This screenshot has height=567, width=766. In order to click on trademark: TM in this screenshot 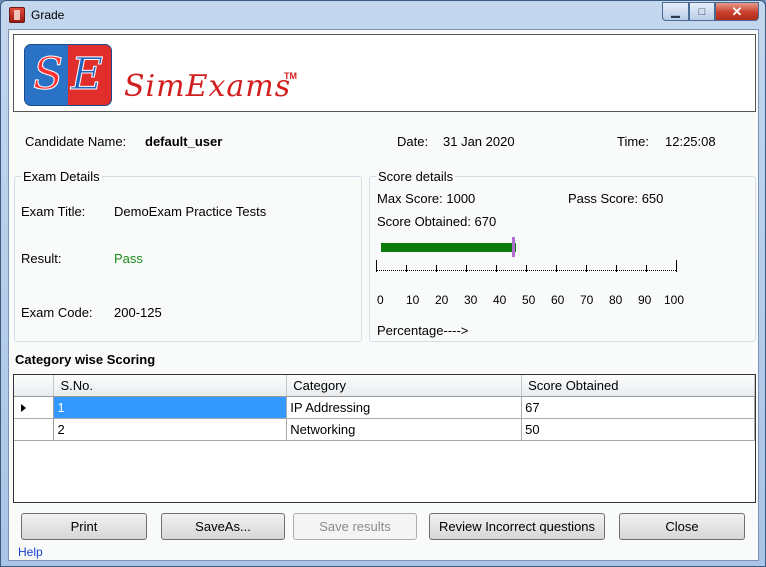, I will do `click(290, 76)`.